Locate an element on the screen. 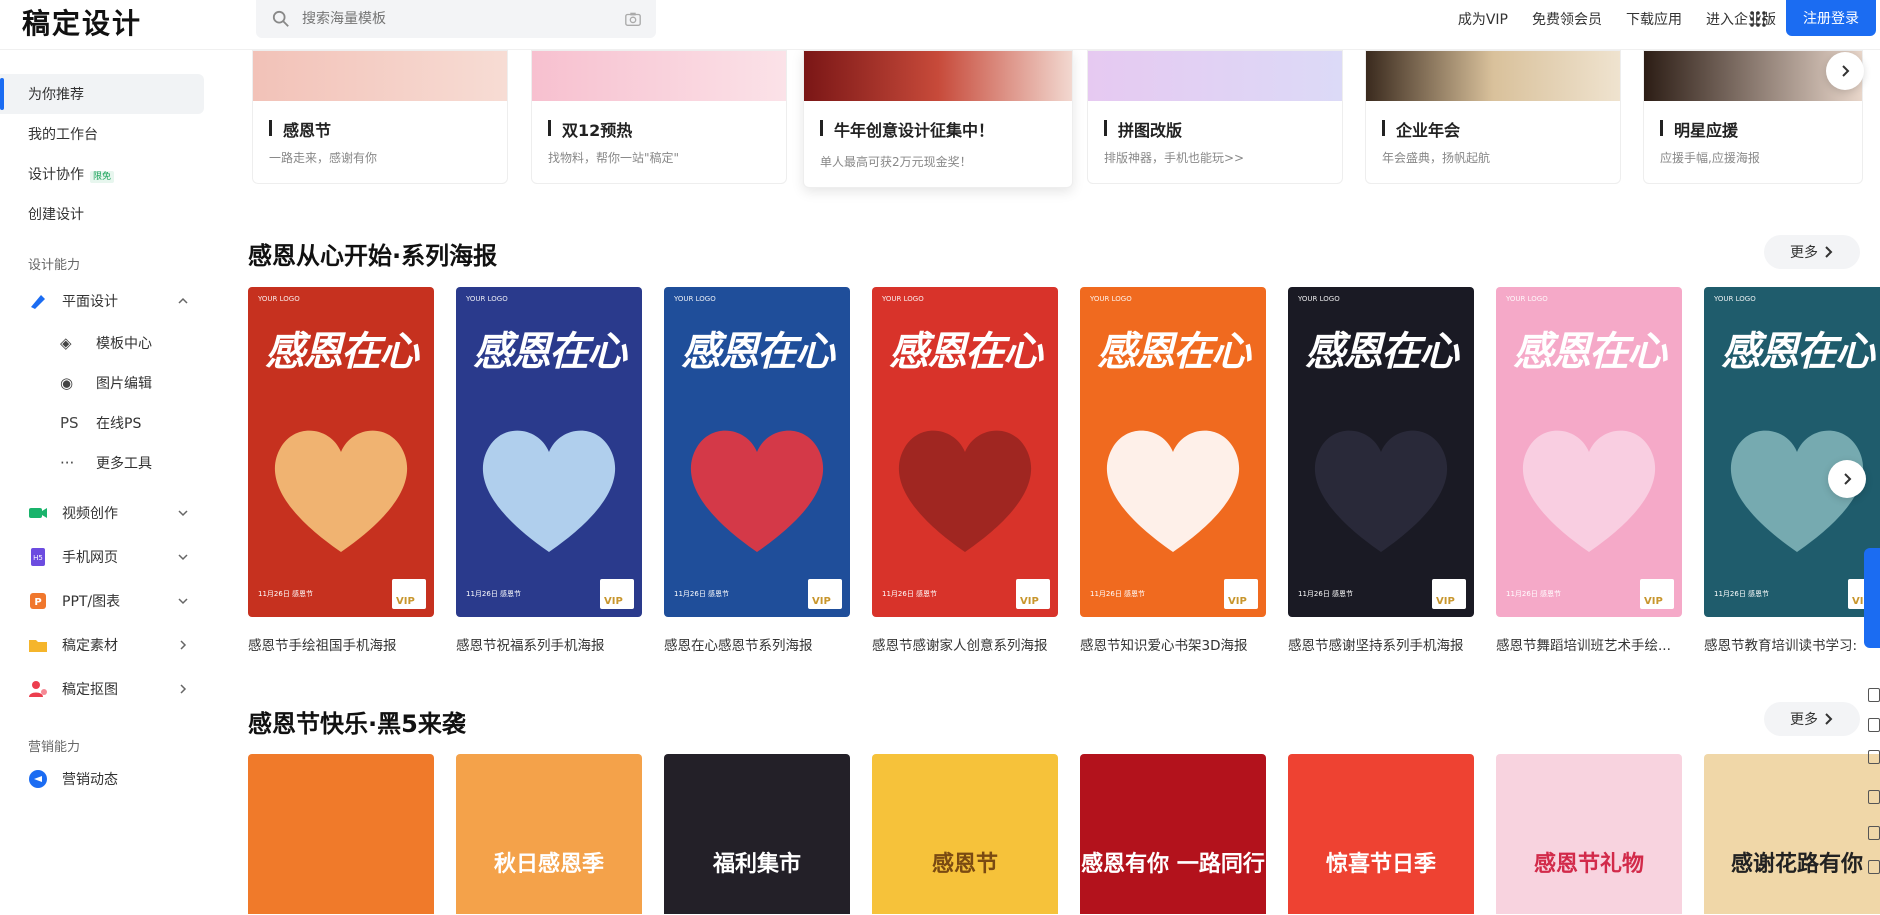  poster-card: 惊喜节日季 is located at coordinates (1381, 834).